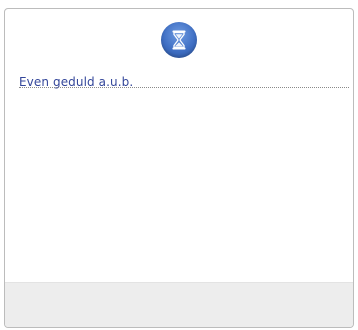 The height and width of the screenshot is (330, 358). What do you see at coordinates (184, 87) in the screenshot?
I see `divider` at bounding box center [184, 87].